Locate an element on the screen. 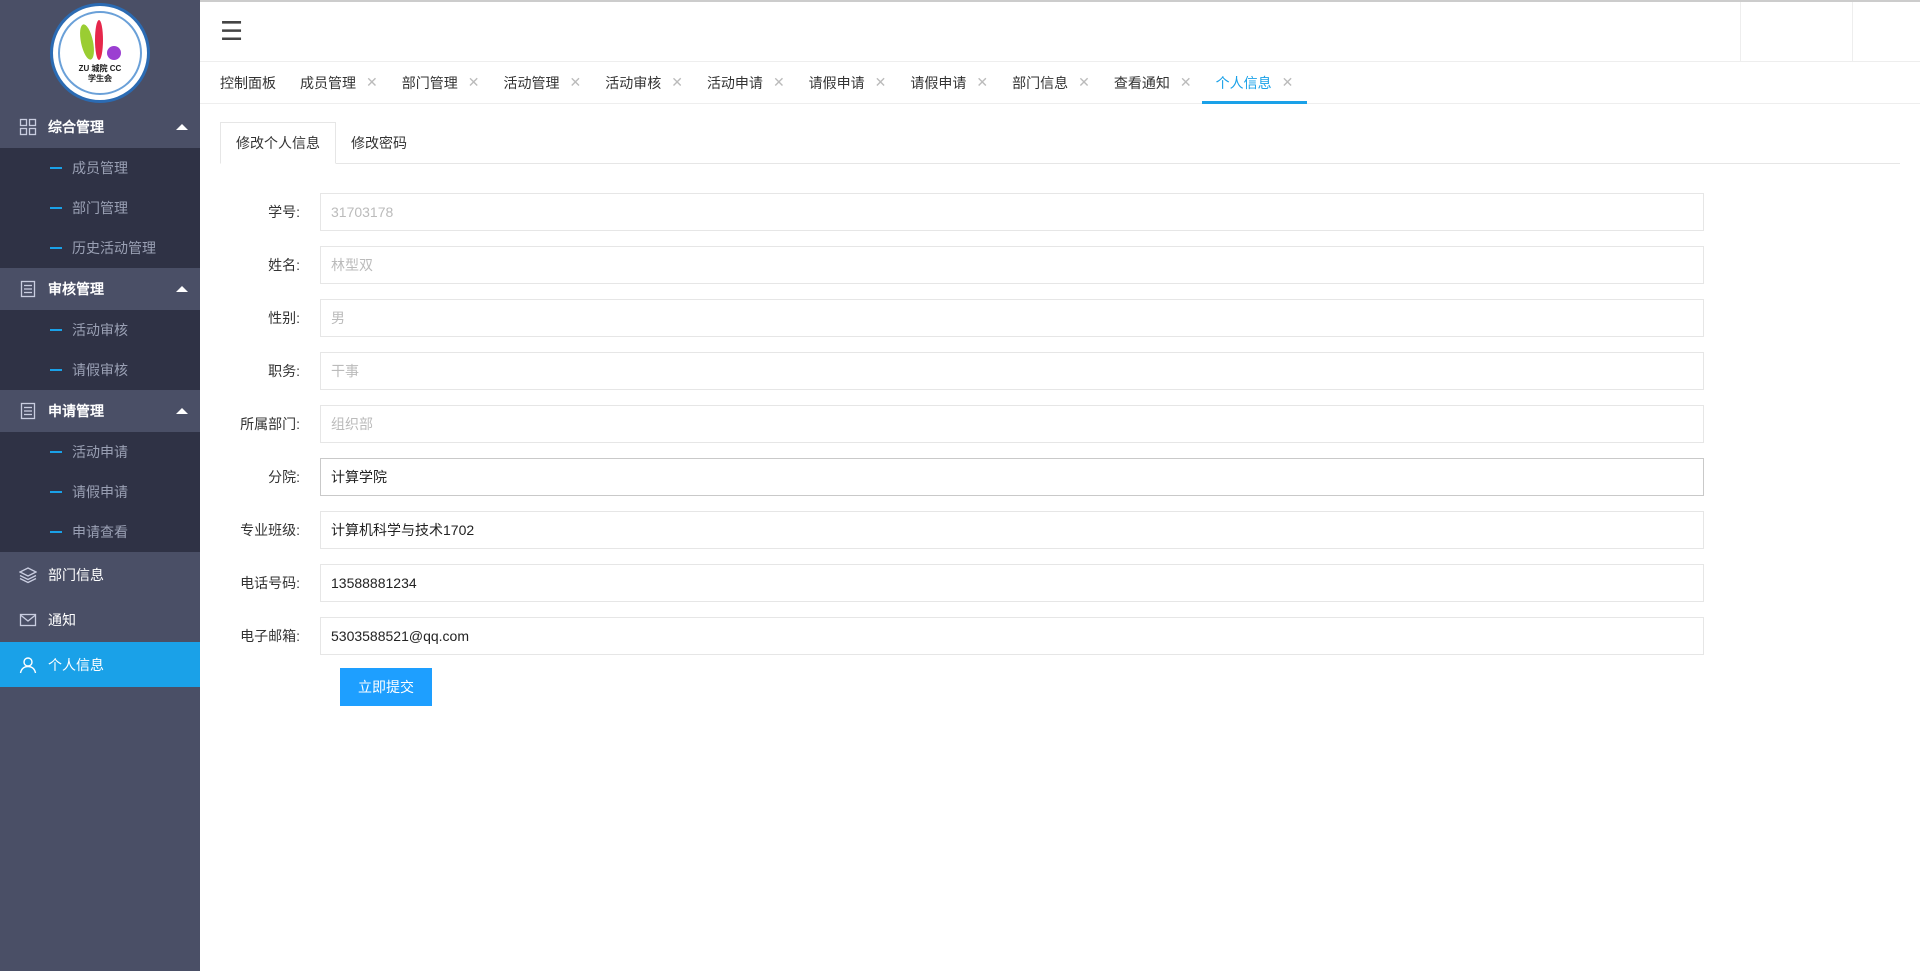  sidebar-sub-item-label: 活动审核 is located at coordinates (100, 330).